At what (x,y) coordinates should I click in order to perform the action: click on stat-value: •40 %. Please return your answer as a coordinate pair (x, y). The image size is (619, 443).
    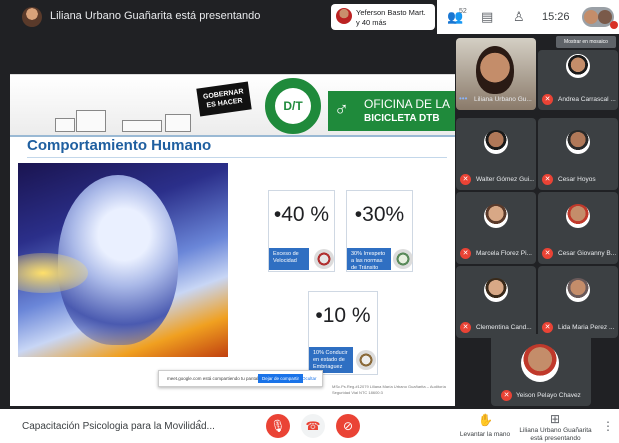
    Looking at the image, I should click on (301, 214).